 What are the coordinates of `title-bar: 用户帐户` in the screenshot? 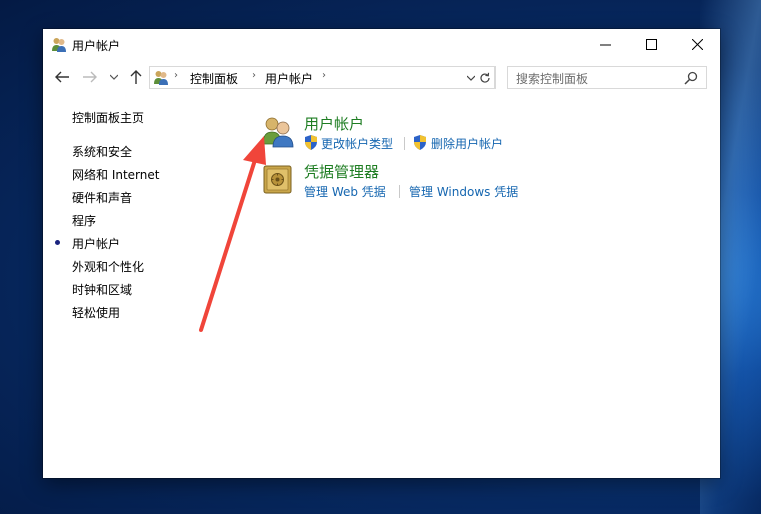 It's located at (381, 44).